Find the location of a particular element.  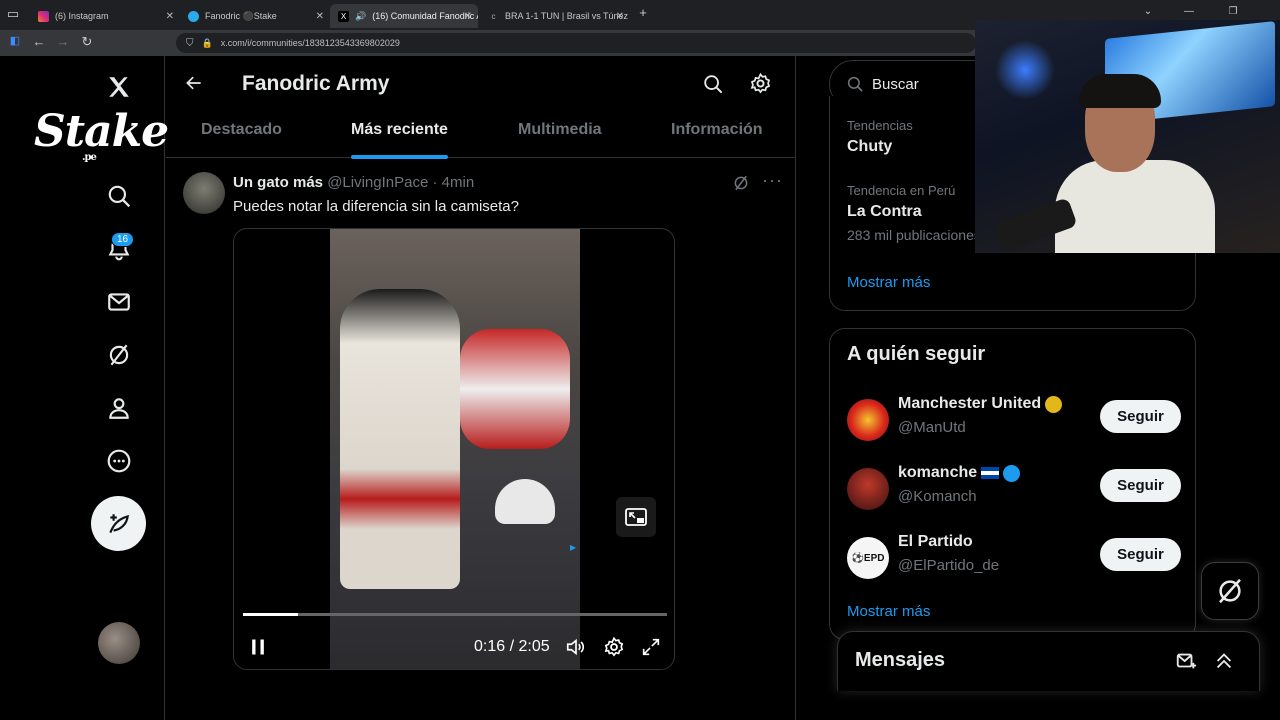

browser-tab-x-community: X 🔊 (16) Comunidad Fanodric A ✕ is located at coordinates (404, 16).